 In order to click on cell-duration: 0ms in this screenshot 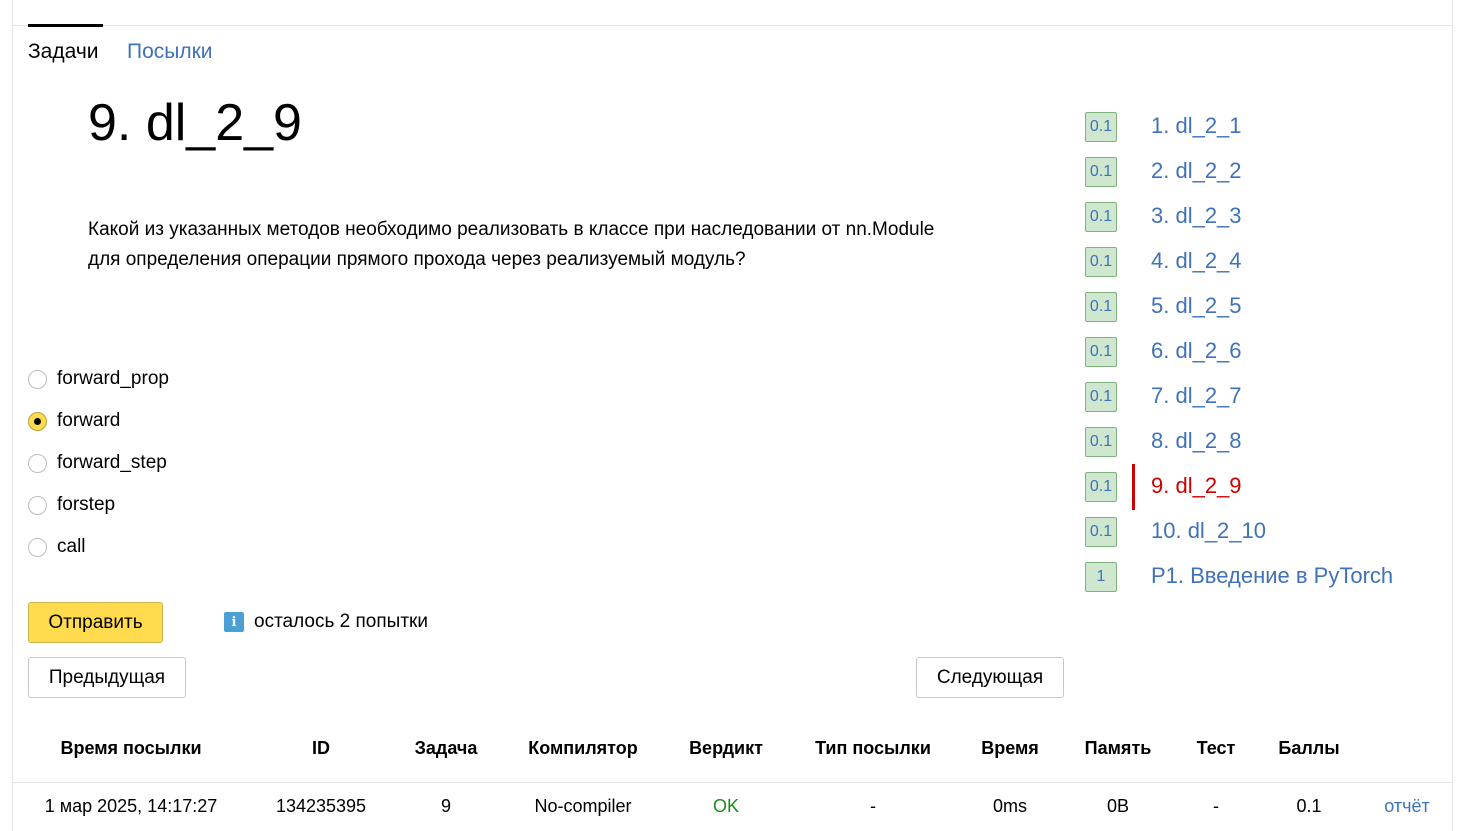, I will do `click(1010, 806)`.